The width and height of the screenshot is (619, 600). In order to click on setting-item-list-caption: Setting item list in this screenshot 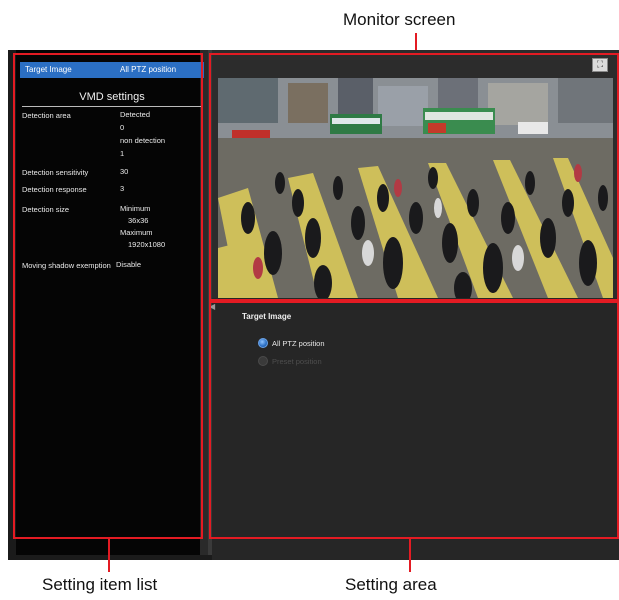, I will do `click(100, 584)`.